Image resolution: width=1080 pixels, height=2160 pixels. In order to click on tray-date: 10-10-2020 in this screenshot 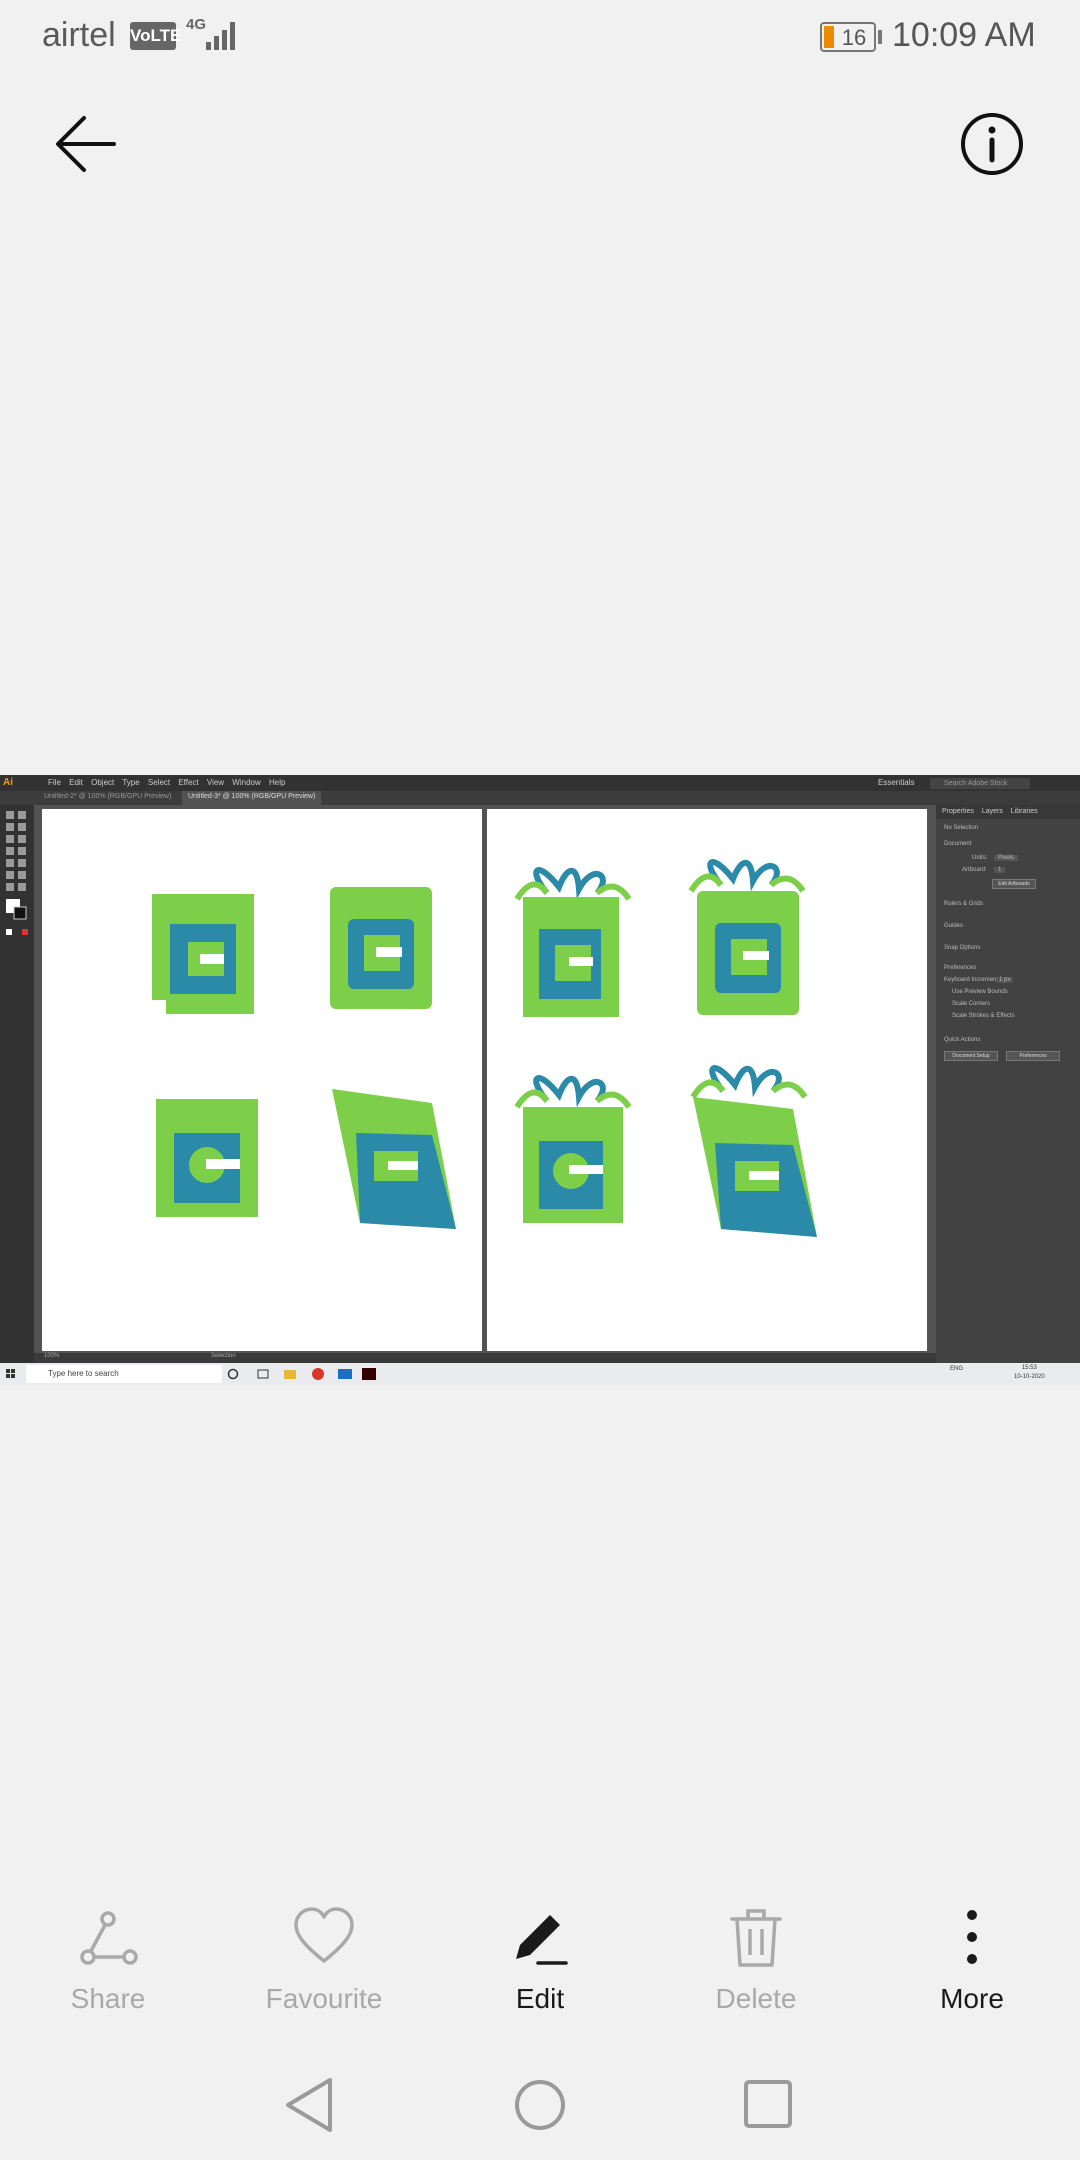, I will do `click(1029, 1377)`.